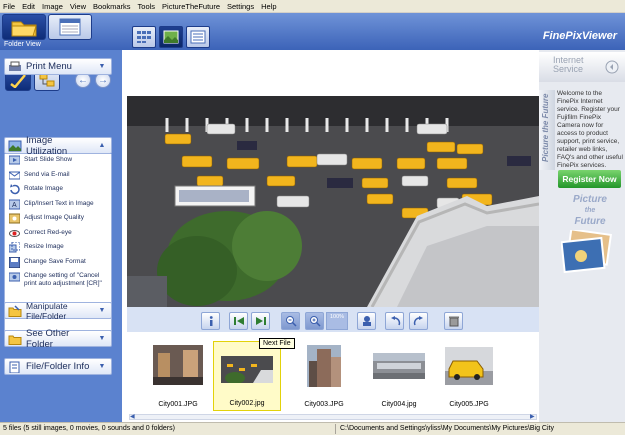  Describe the element at coordinates (612, 67) in the screenshot. I see `collapse-panel-icon` at that location.